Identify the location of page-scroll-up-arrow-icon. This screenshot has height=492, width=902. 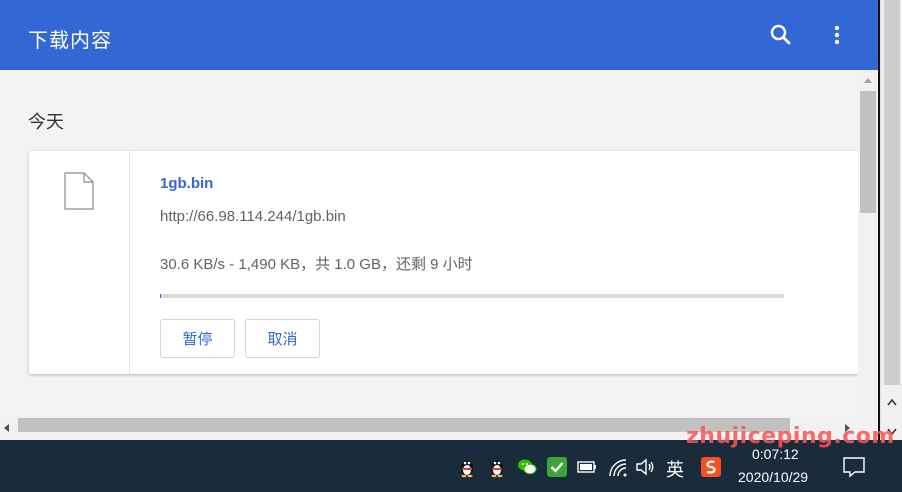
(892, 402).